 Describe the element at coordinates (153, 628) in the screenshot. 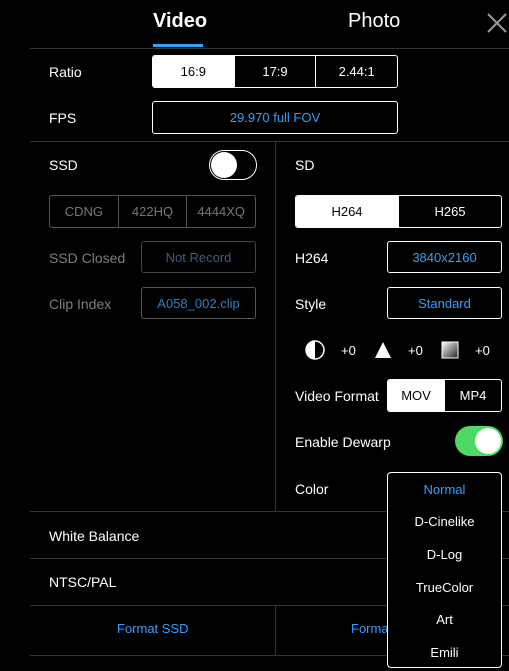

I see `format-ssd-button: Format SSD` at that location.